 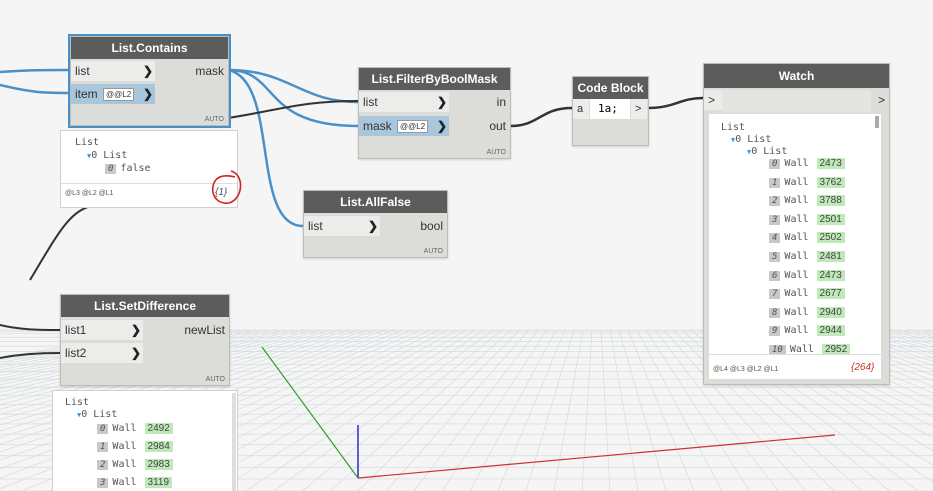 I want to click on item-value: 2473, so click(x=830, y=163).